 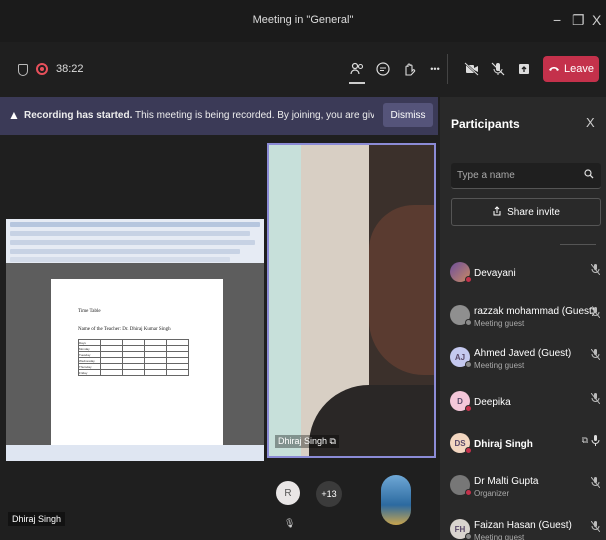 I want to click on participant-name: Ahmed Javed (Guest), so click(x=523, y=353).